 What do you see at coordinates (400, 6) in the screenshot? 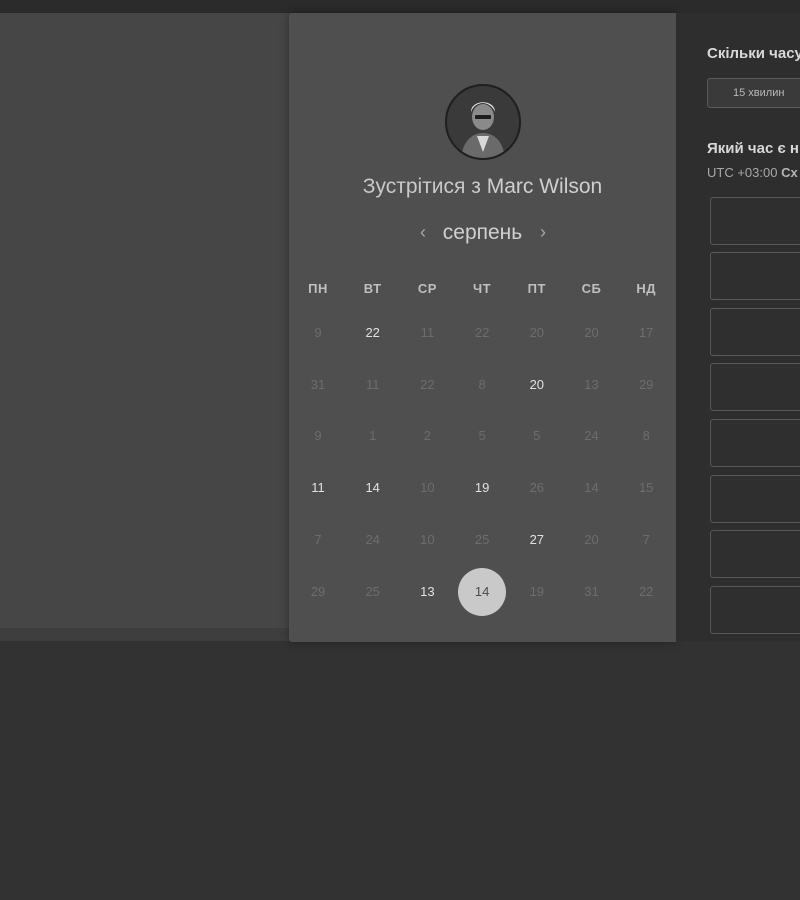
I see `top-bar` at bounding box center [400, 6].